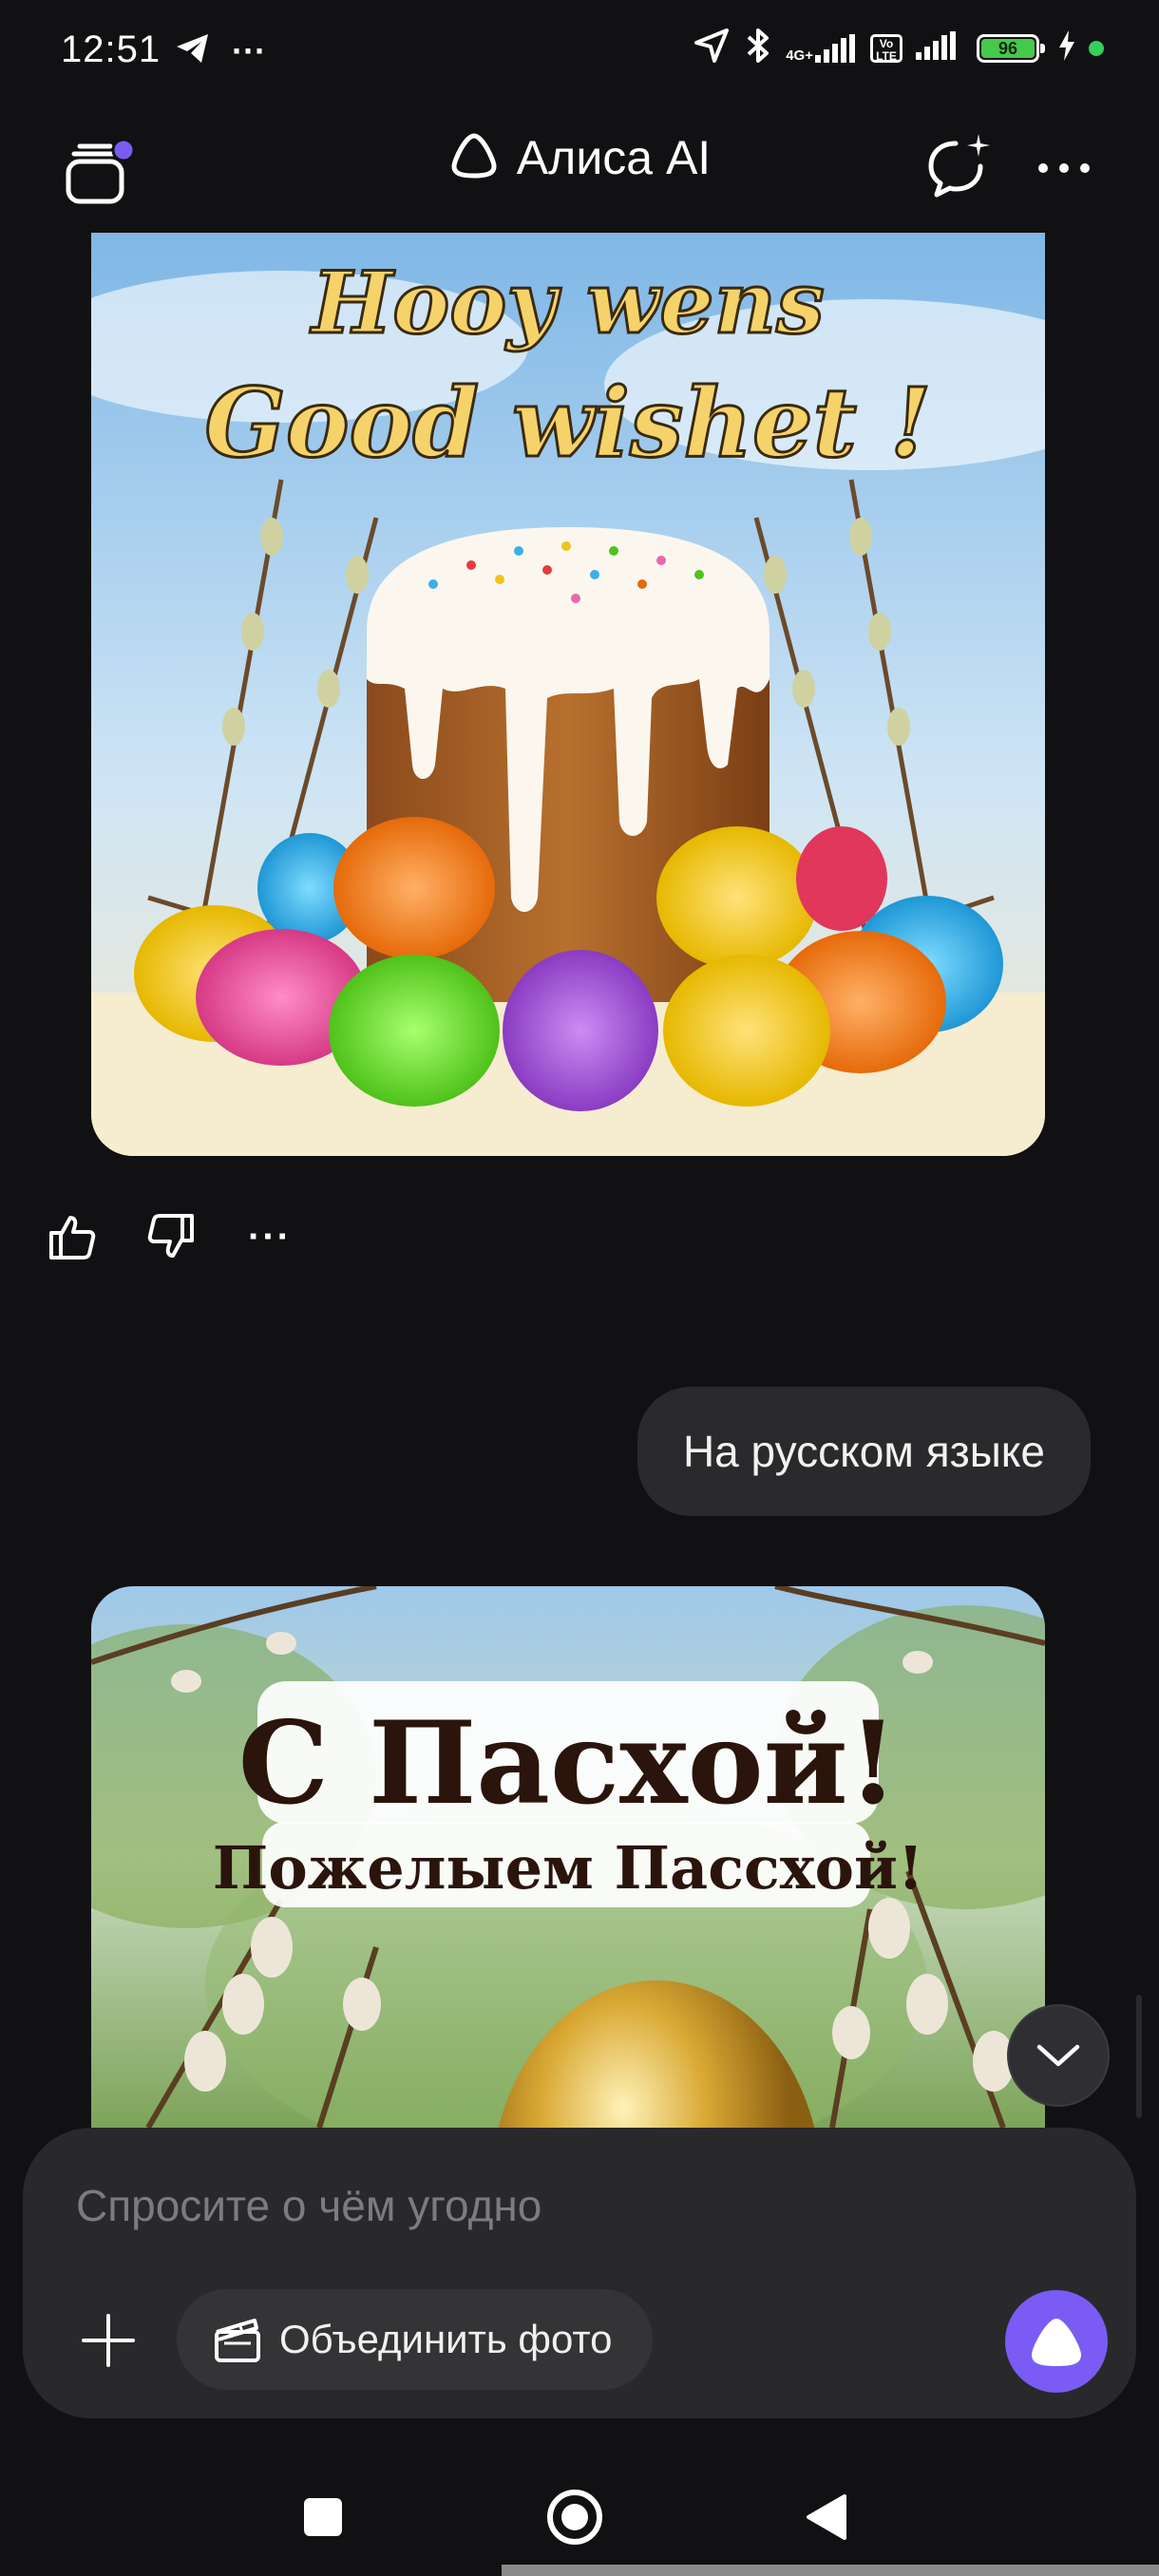 The image size is (1159, 2576). Describe the element at coordinates (568, 1868) in the screenshot. I see `image-2-line-2: Пожелыем Пассхой!` at that location.